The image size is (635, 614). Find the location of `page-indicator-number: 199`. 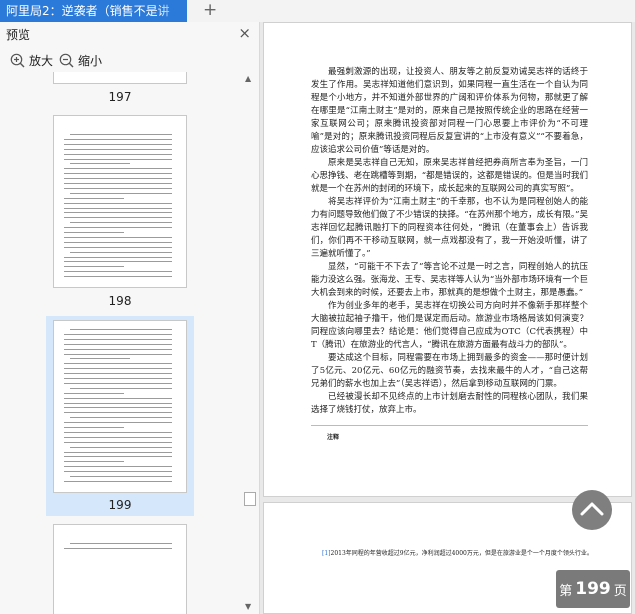

page-indicator-number: 199 is located at coordinates (593, 589).